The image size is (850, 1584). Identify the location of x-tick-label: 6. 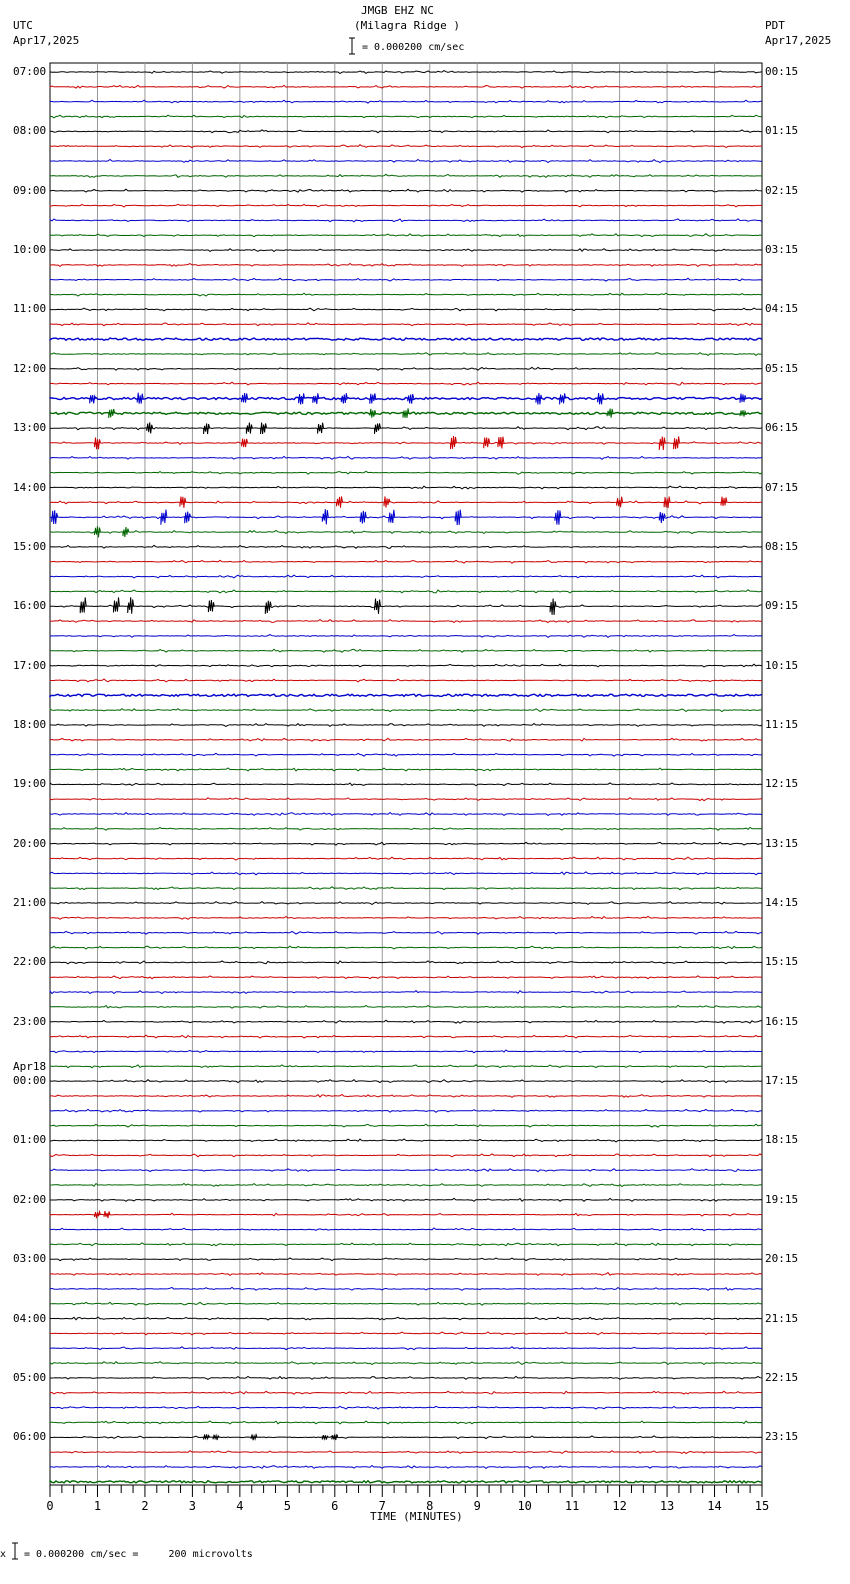
(334, 1506).